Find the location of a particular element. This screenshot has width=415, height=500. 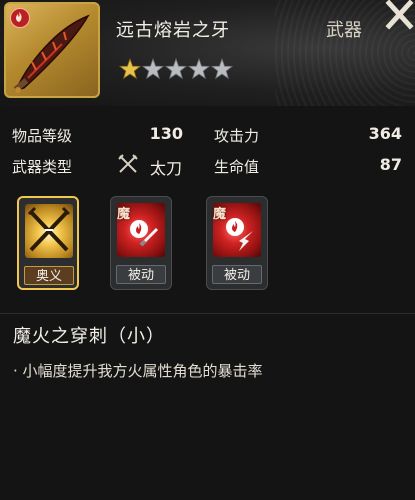

divider is located at coordinates (207, 313).